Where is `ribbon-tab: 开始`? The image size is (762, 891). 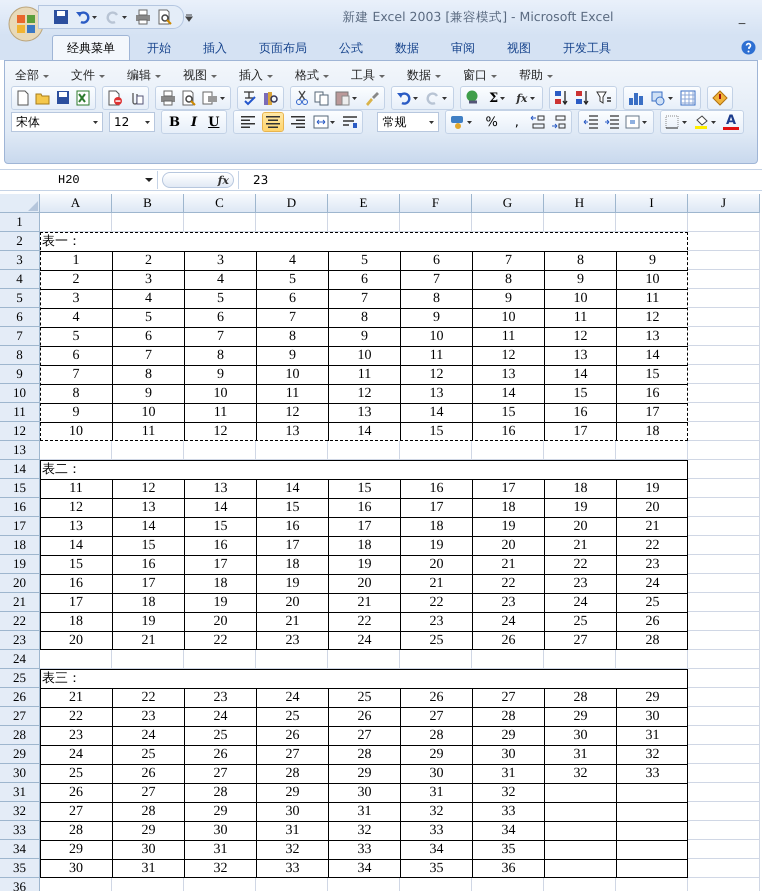 ribbon-tab: 开始 is located at coordinates (159, 47).